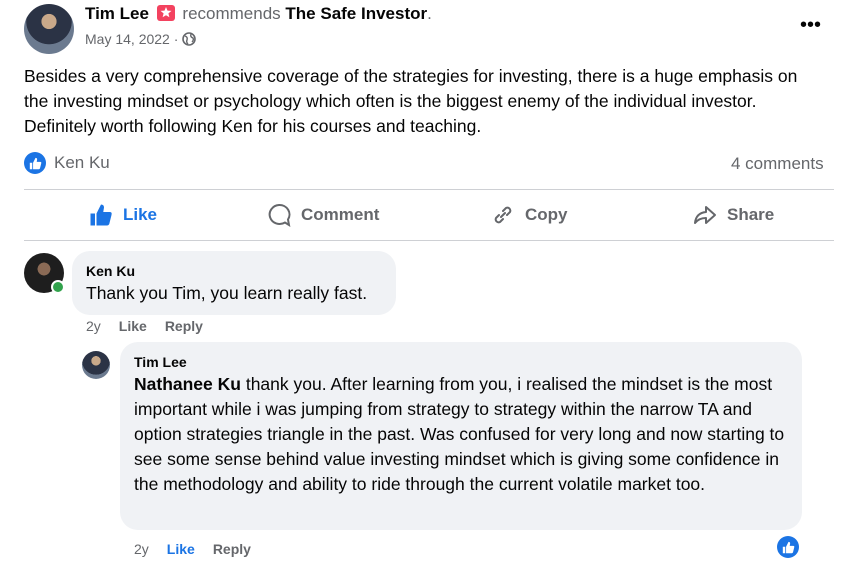 The image size is (851, 563). Describe the element at coordinates (279, 215) in the screenshot. I see `comment-icon` at that location.